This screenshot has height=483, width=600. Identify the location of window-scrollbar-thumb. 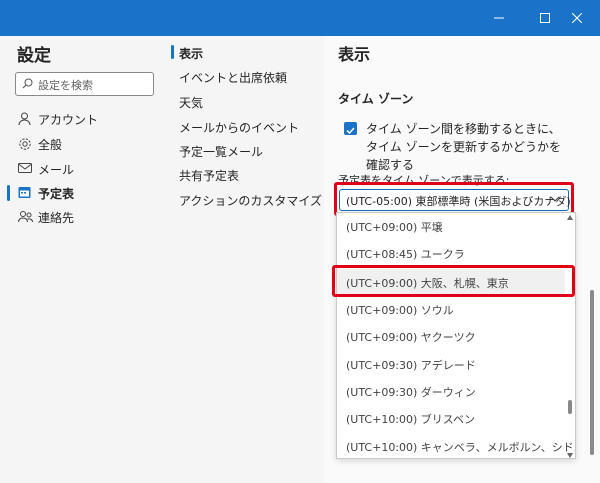
(592, 372).